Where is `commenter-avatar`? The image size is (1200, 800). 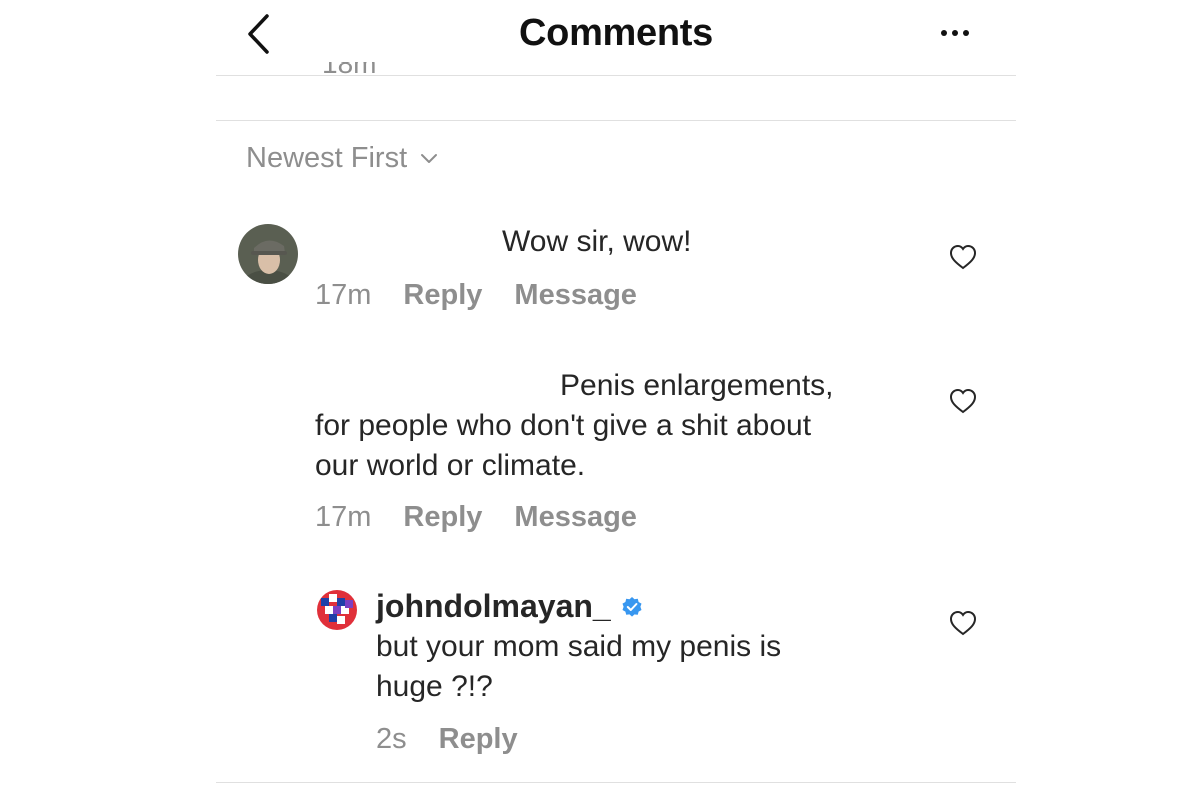
commenter-avatar is located at coordinates (268, 254).